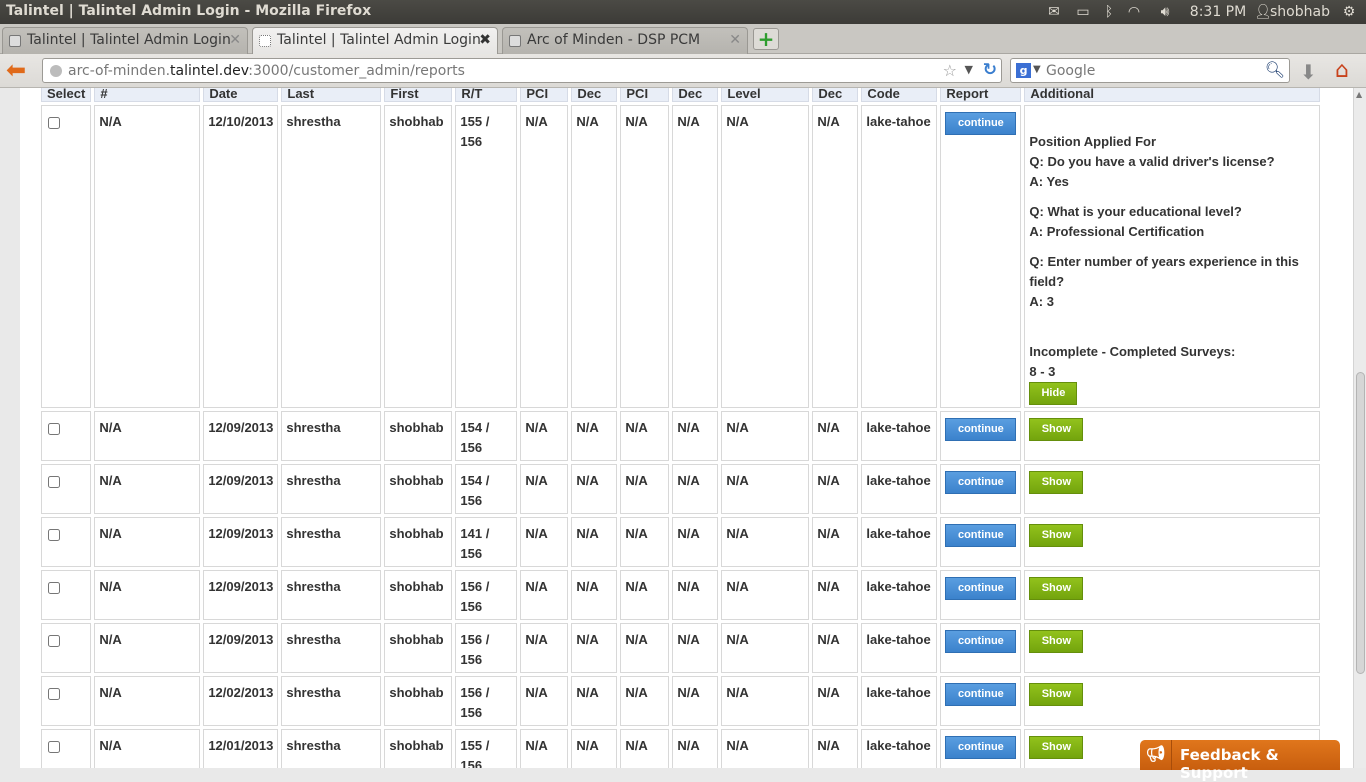 The image size is (1366, 782). What do you see at coordinates (66, 748) in the screenshot?
I see `select-cell` at bounding box center [66, 748].